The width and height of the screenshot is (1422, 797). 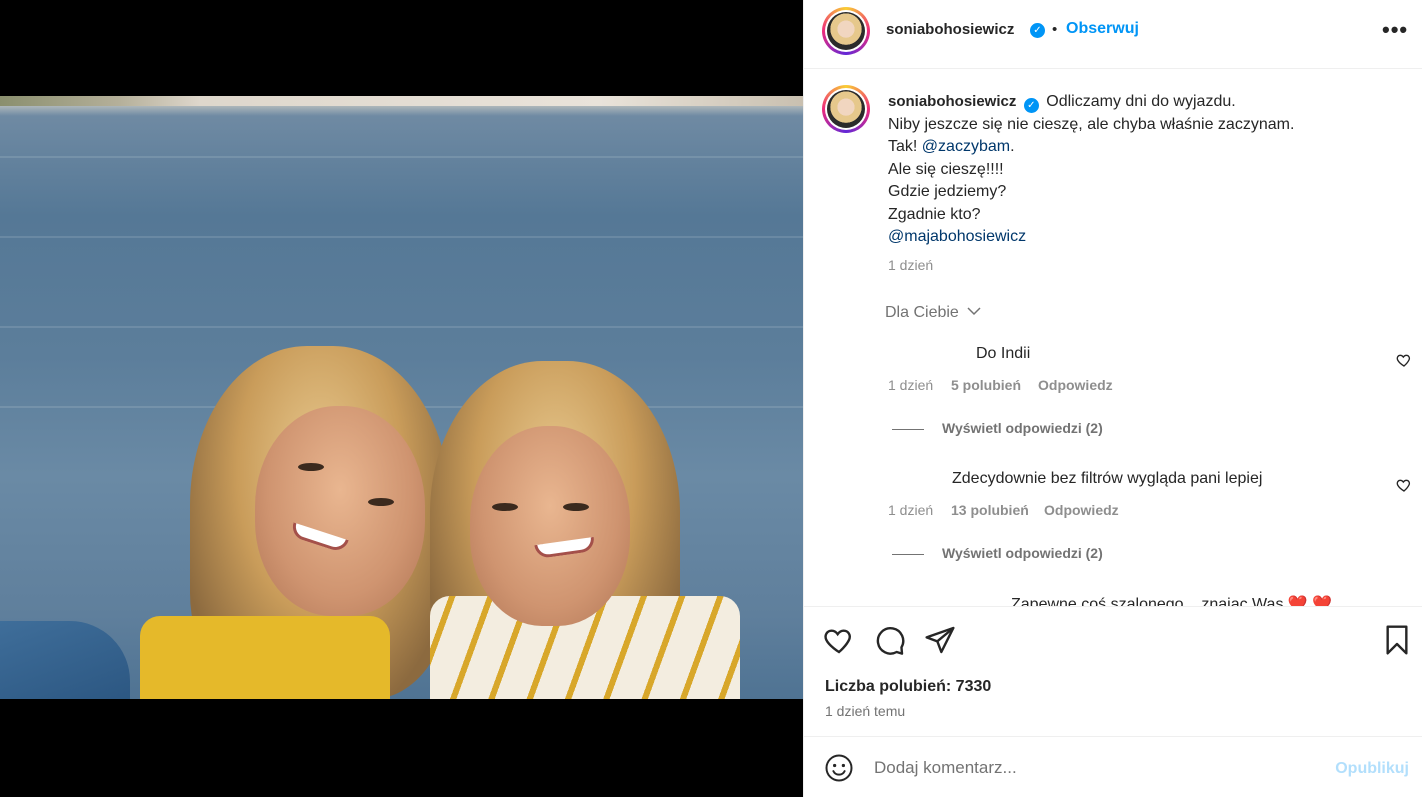 I want to click on author-avatar, so click(x=846, y=31).